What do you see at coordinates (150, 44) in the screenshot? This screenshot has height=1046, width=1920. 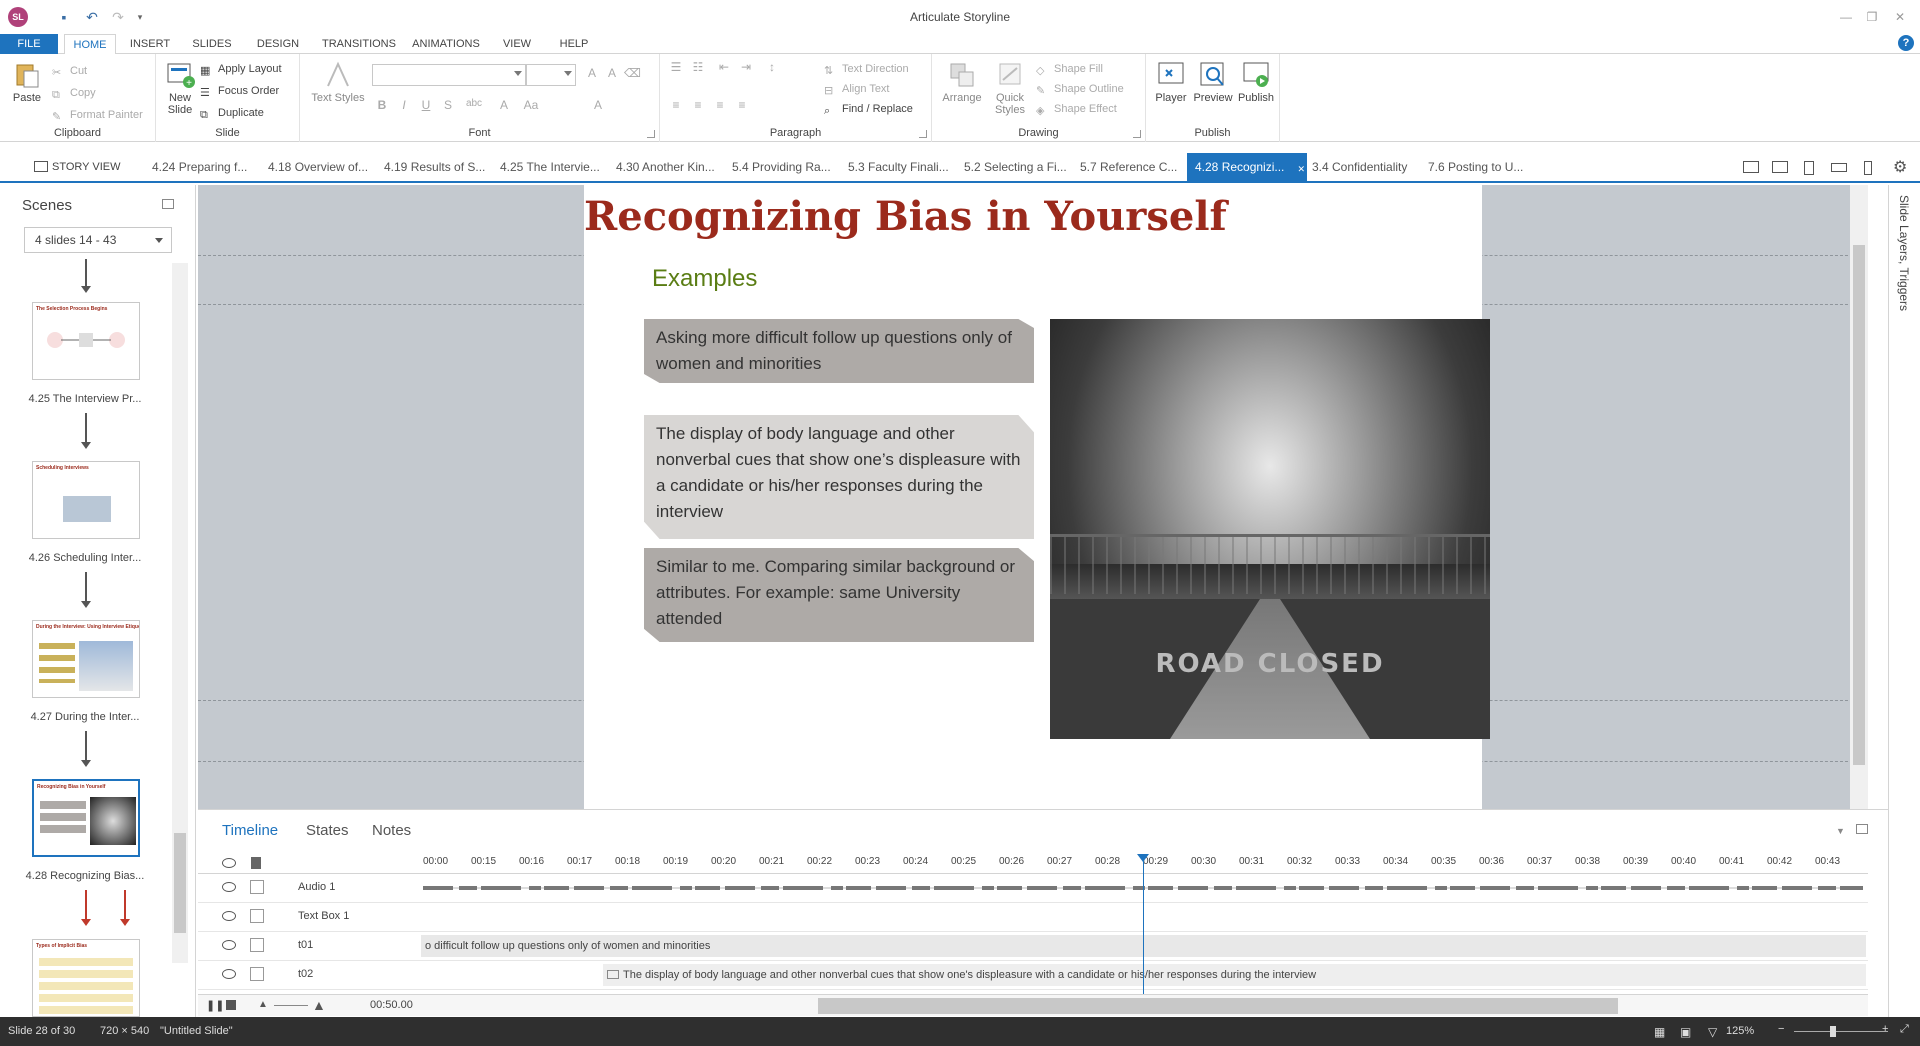 I see `tab-insert: INSERT` at bounding box center [150, 44].